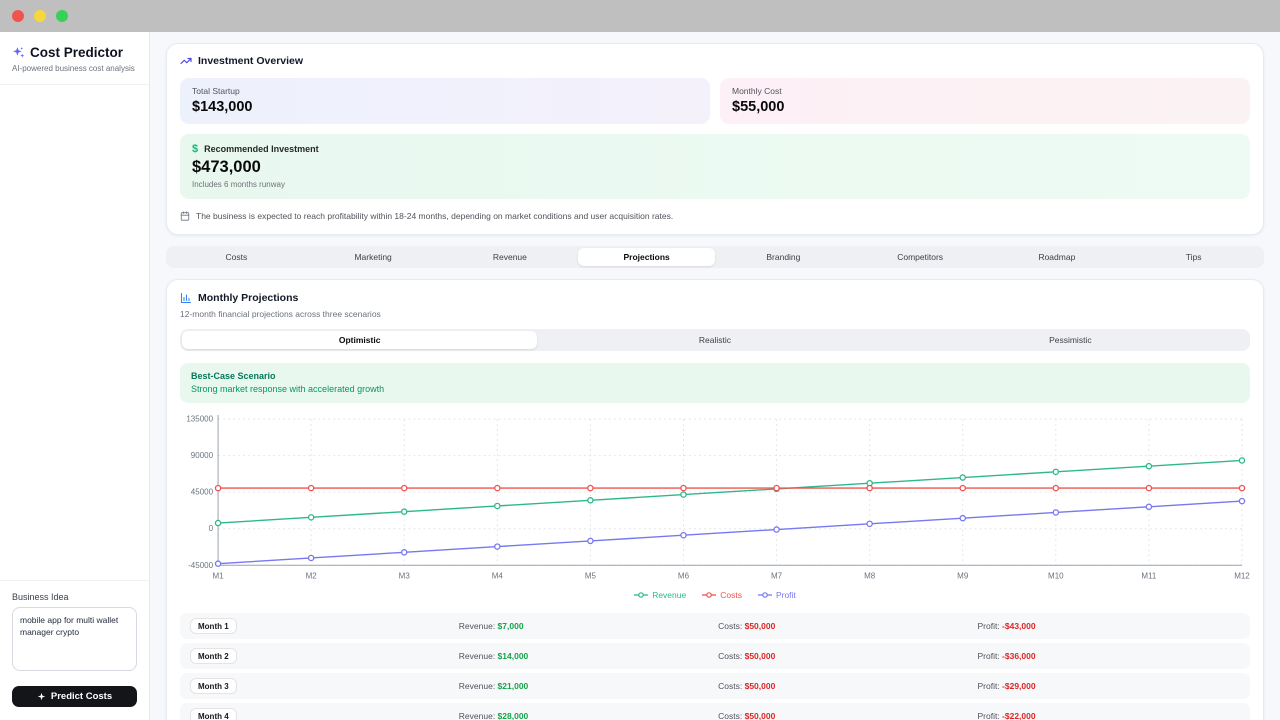 The height and width of the screenshot is (720, 1280). I want to click on minimize-window-button, so click(40, 16).